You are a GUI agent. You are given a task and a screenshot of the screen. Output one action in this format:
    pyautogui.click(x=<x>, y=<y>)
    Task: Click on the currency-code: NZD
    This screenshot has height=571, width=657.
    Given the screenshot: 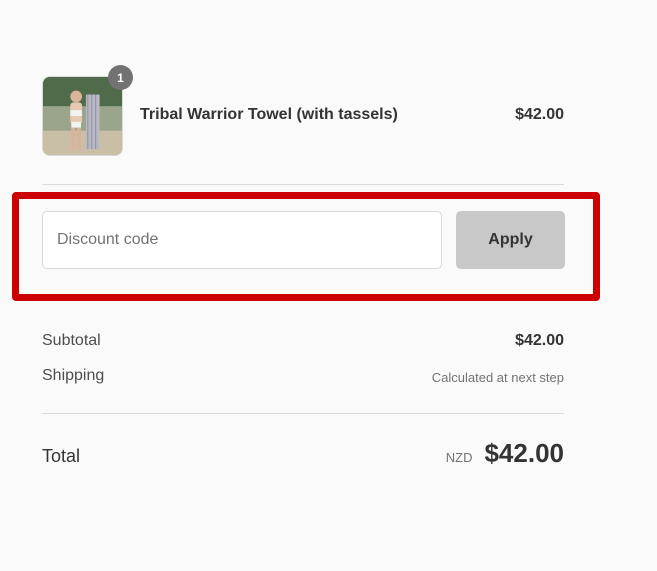 What is the action you would take?
    pyautogui.click(x=459, y=457)
    